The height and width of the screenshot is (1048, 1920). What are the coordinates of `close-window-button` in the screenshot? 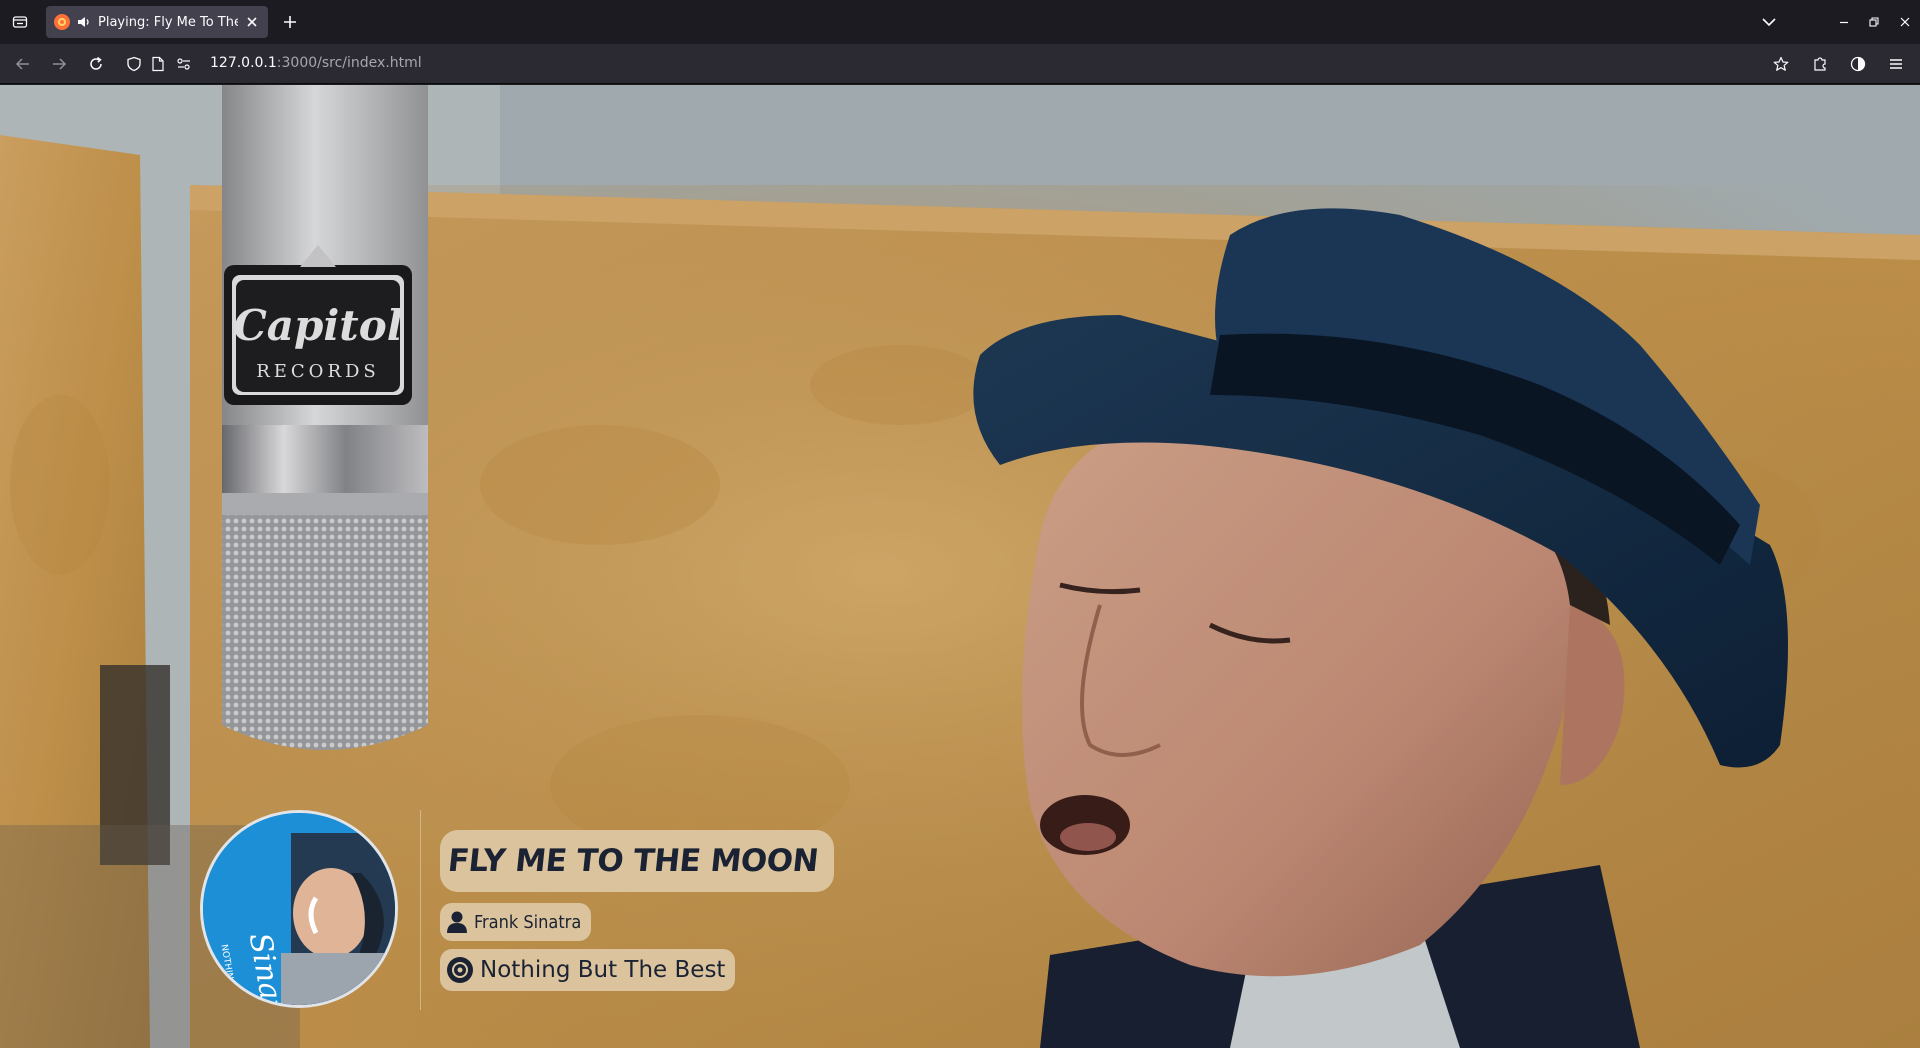 It's located at (1905, 22).